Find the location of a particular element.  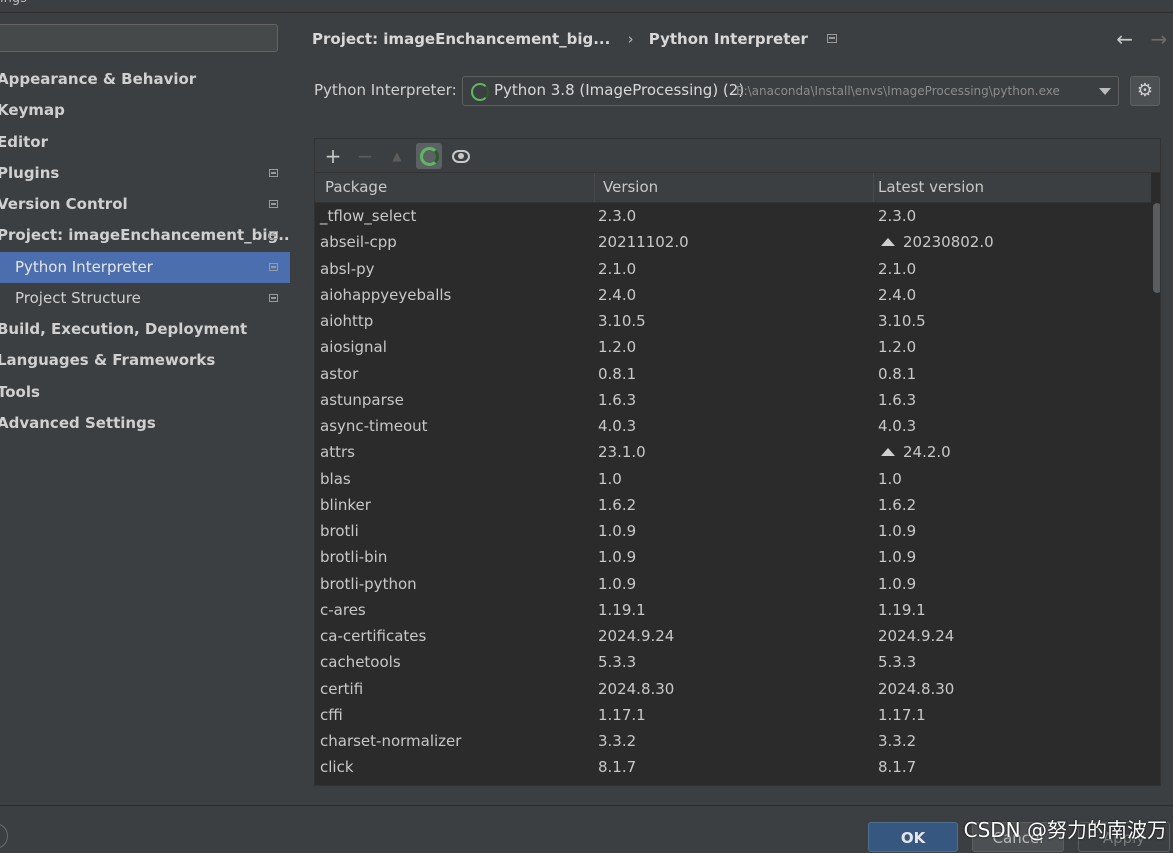

table-row: blas 1.0 1.0 is located at coordinates (733, 479).